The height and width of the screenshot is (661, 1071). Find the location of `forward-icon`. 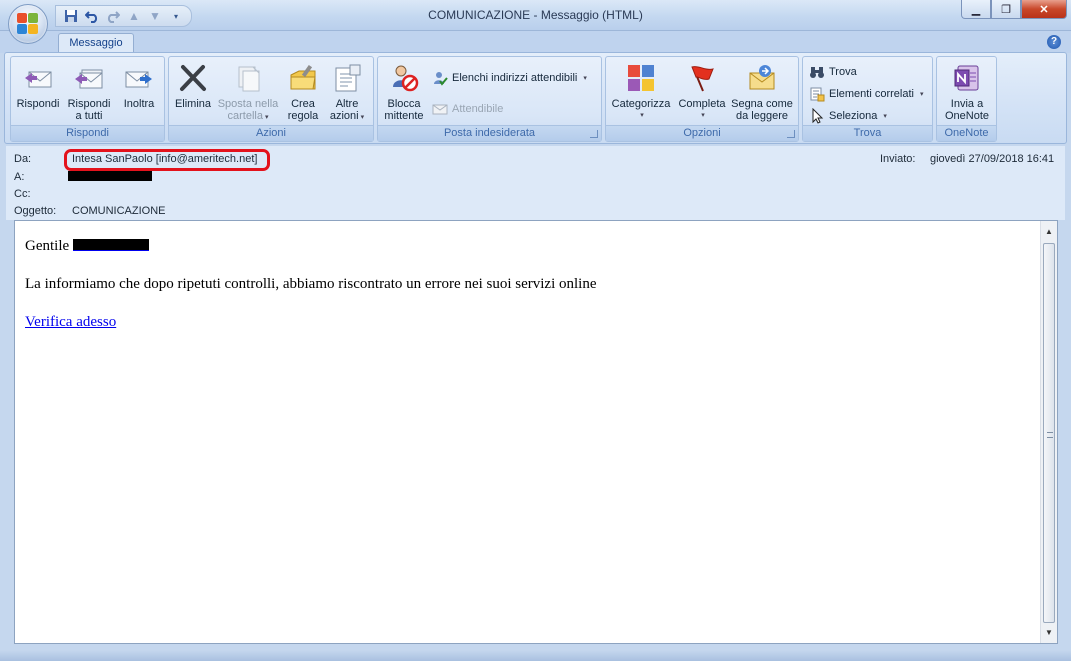

forward-icon is located at coordinates (139, 78).